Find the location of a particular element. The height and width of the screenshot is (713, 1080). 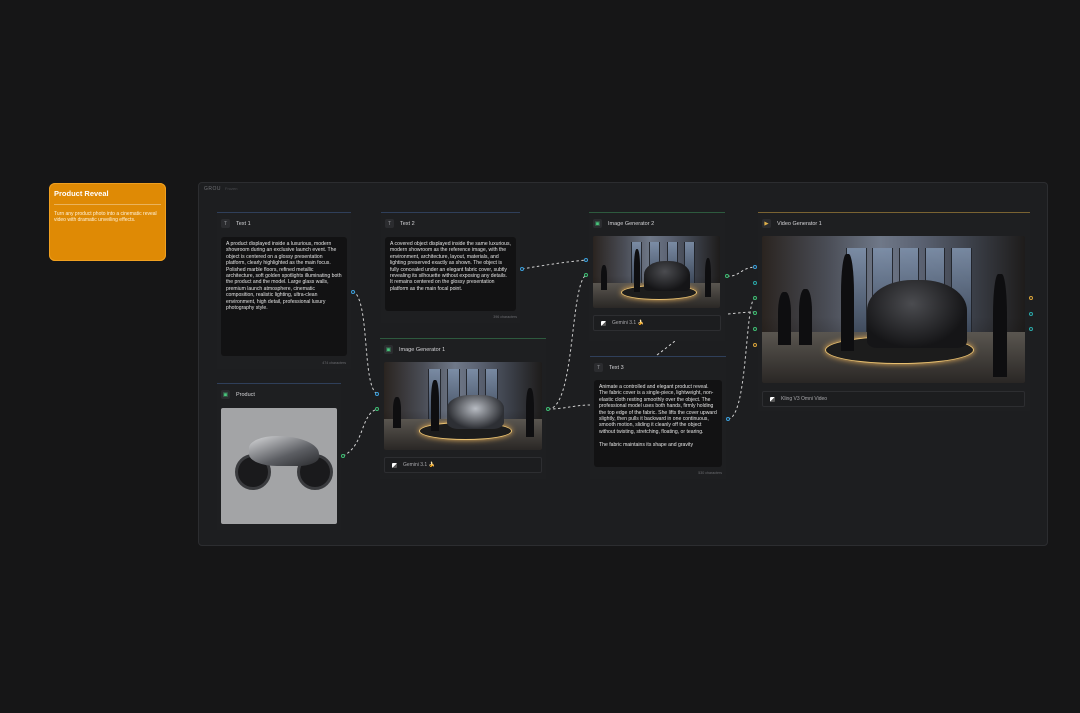

input-port-start-frame is located at coordinates (755, 298).